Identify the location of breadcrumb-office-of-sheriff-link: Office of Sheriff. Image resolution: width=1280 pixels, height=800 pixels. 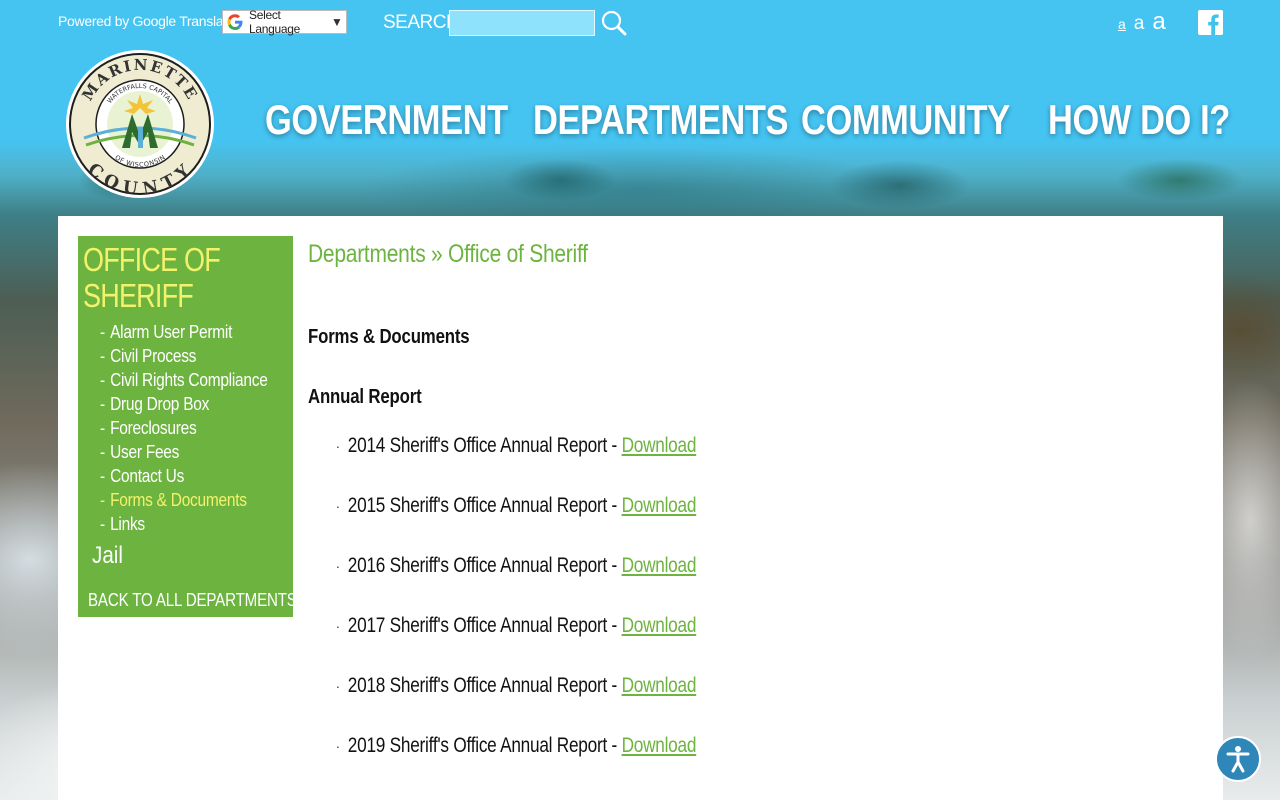
(518, 254).